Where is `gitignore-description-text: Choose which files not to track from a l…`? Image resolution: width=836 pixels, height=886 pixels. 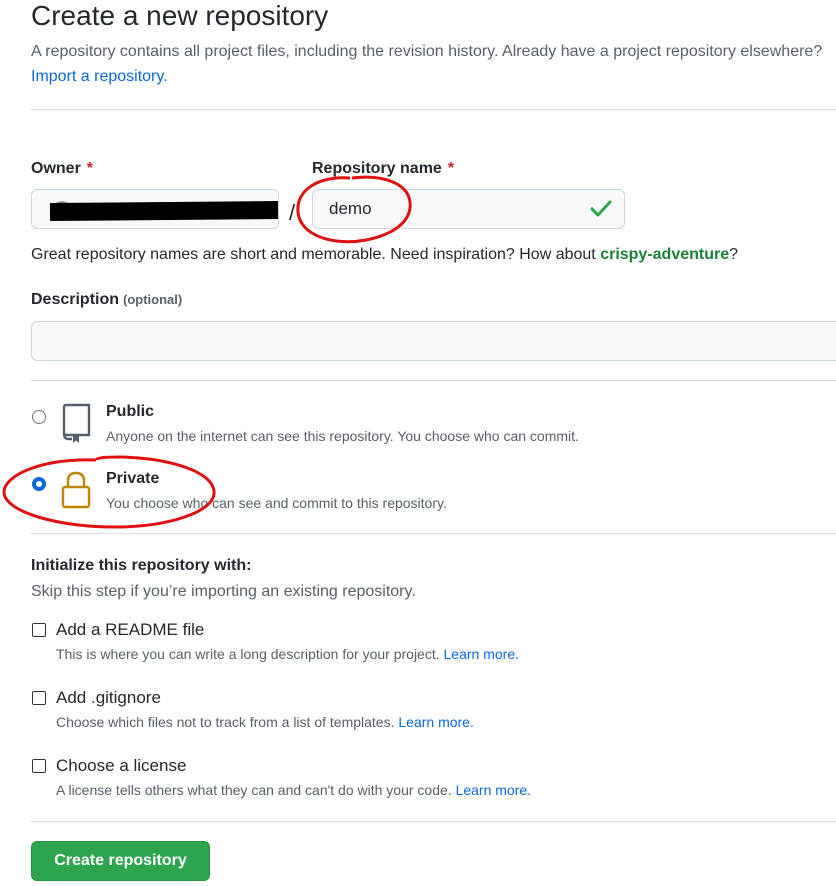
gitignore-description-text: Choose which files not to track from a l… is located at coordinates (225, 722).